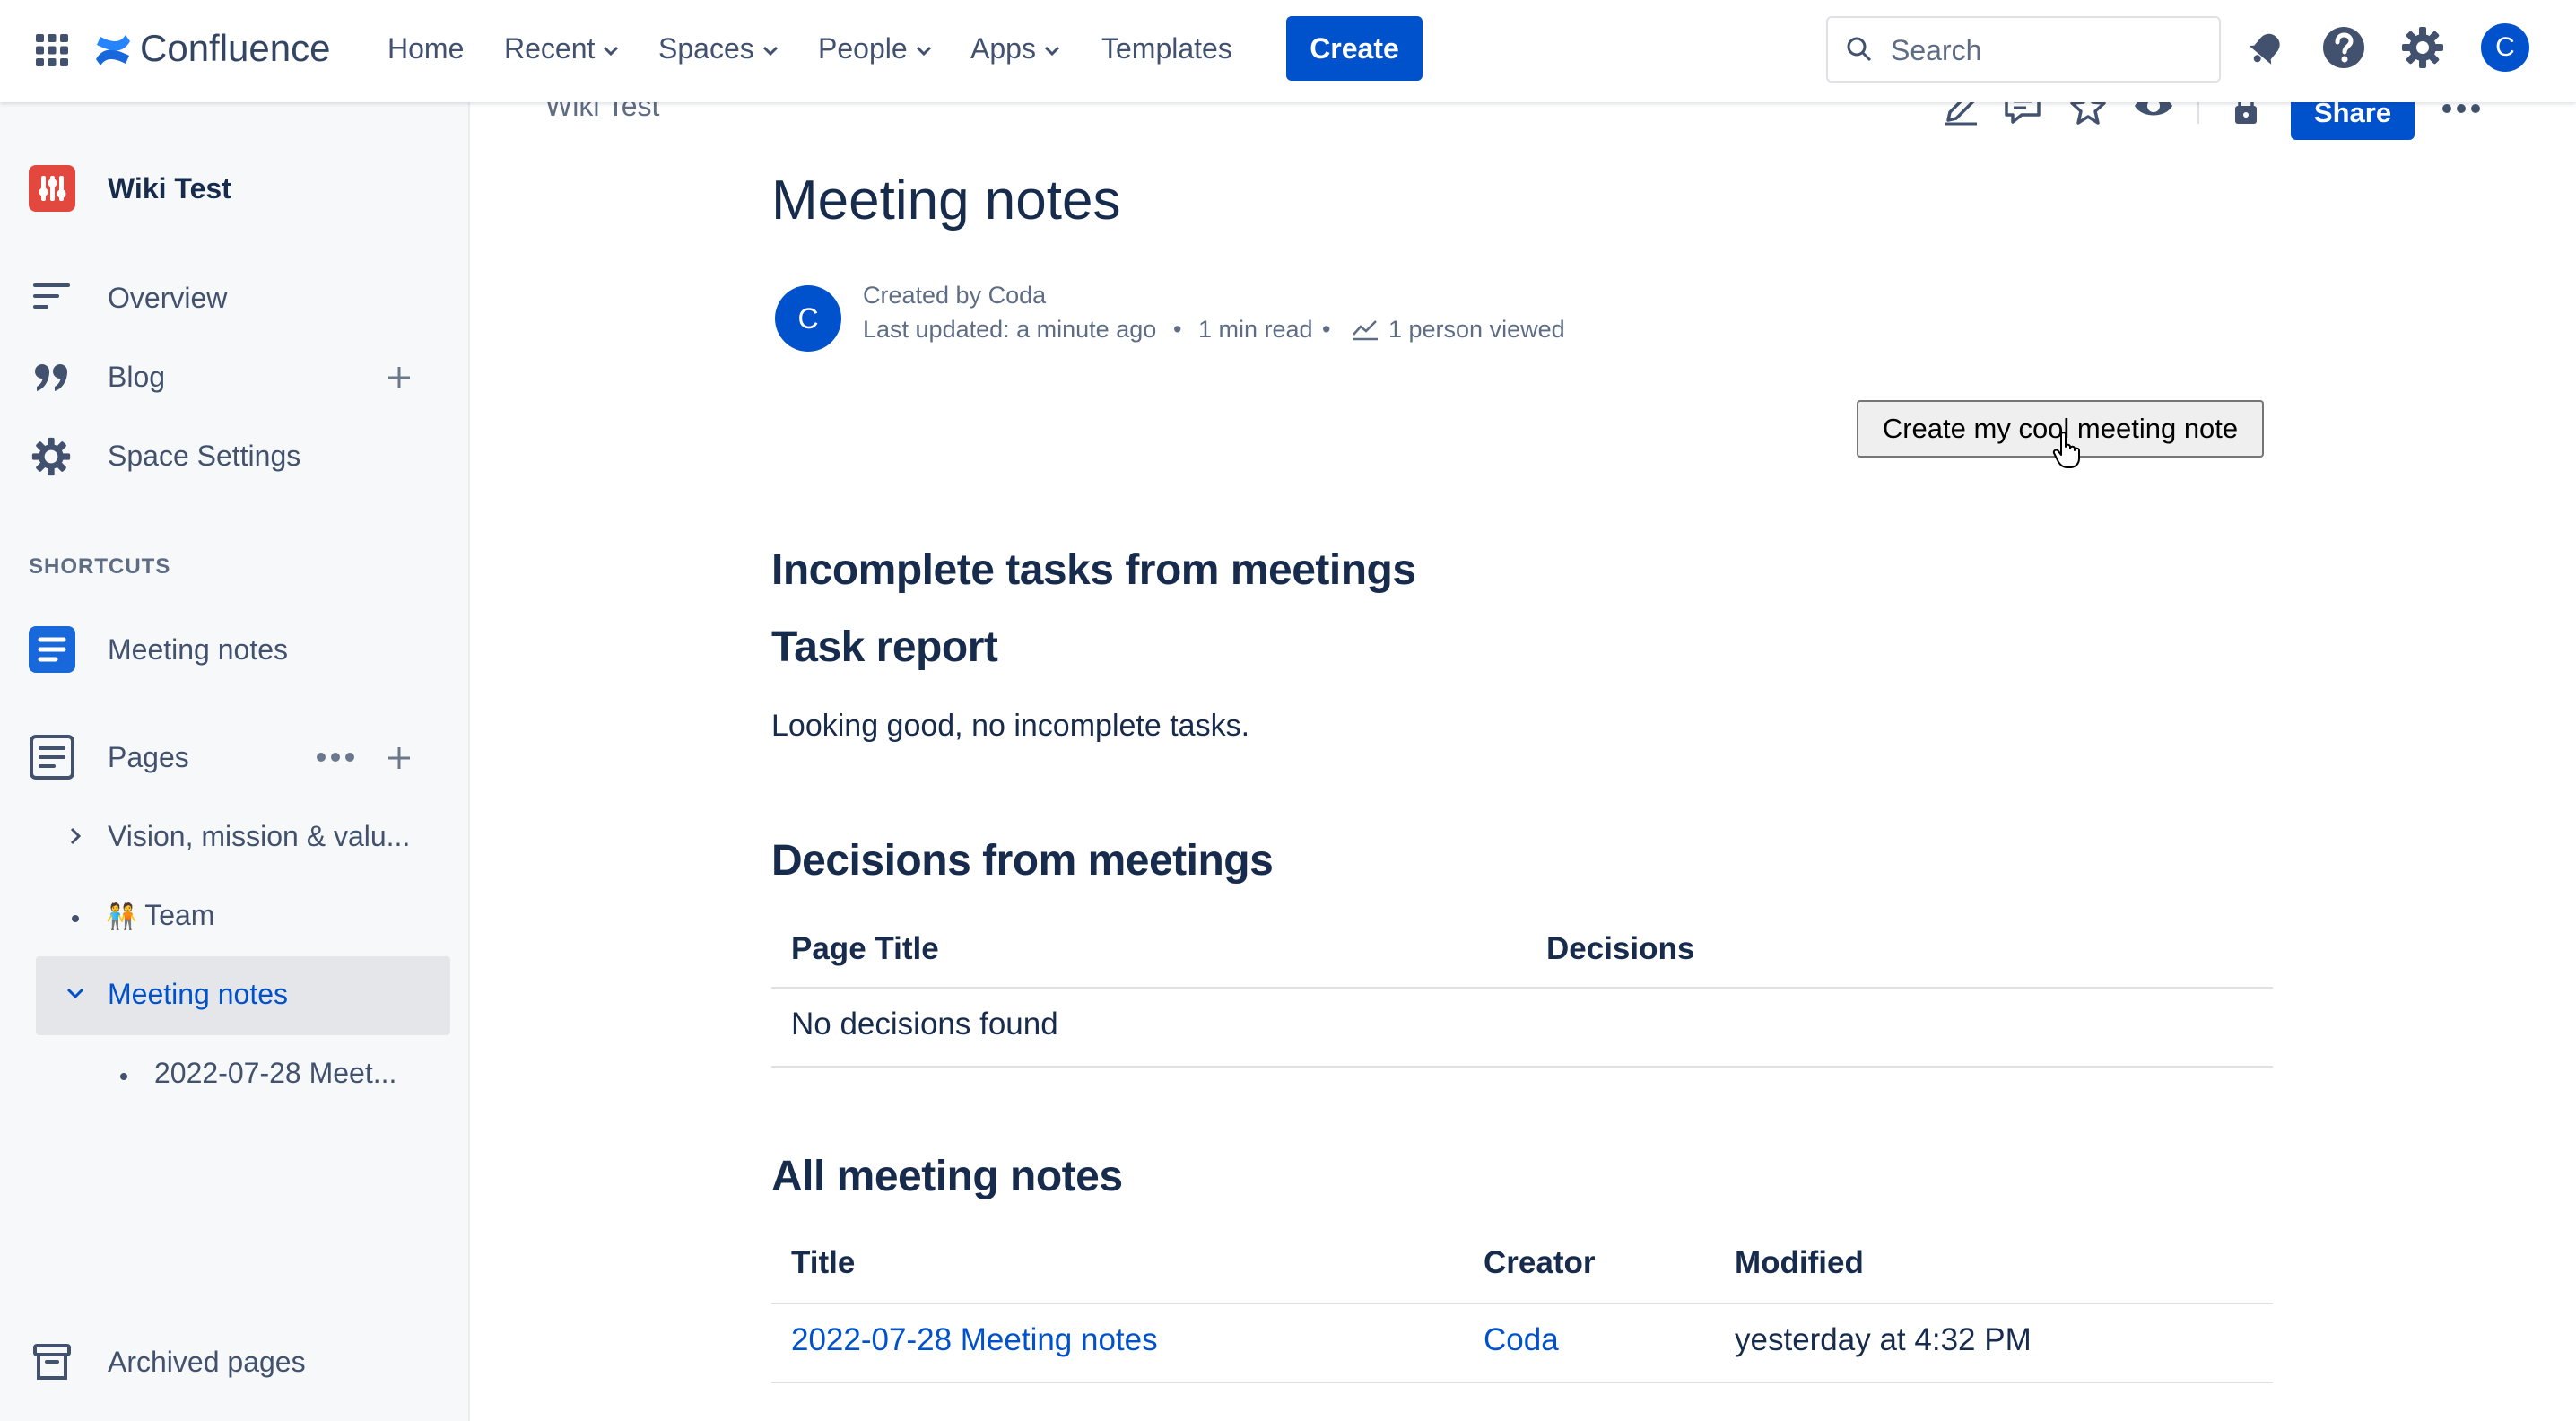 The image size is (2576, 1421). I want to click on pages-icon, so click(52, 757).